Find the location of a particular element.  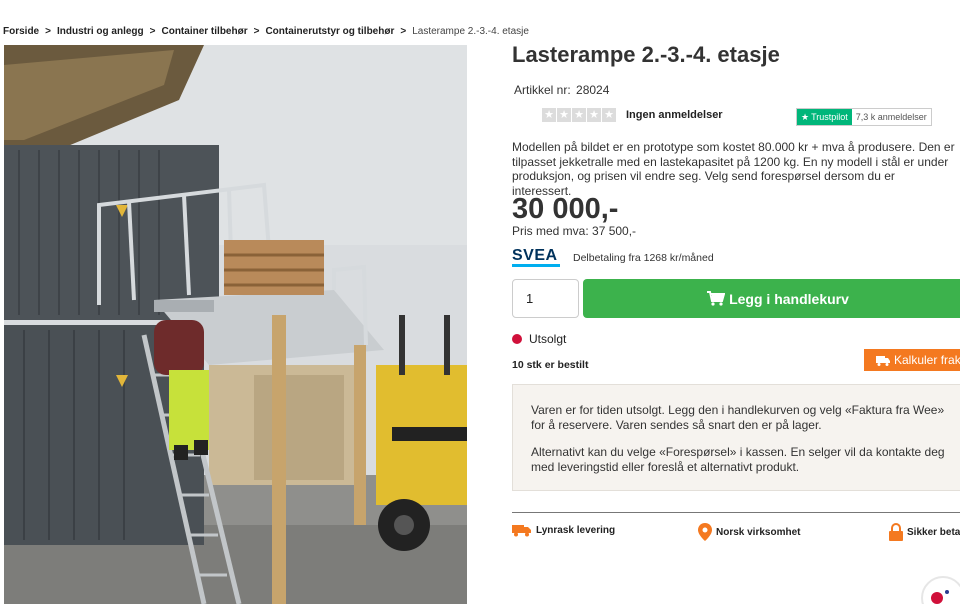

reviews-label: Ingen anmeldelser is located at coordinates (674, 115).